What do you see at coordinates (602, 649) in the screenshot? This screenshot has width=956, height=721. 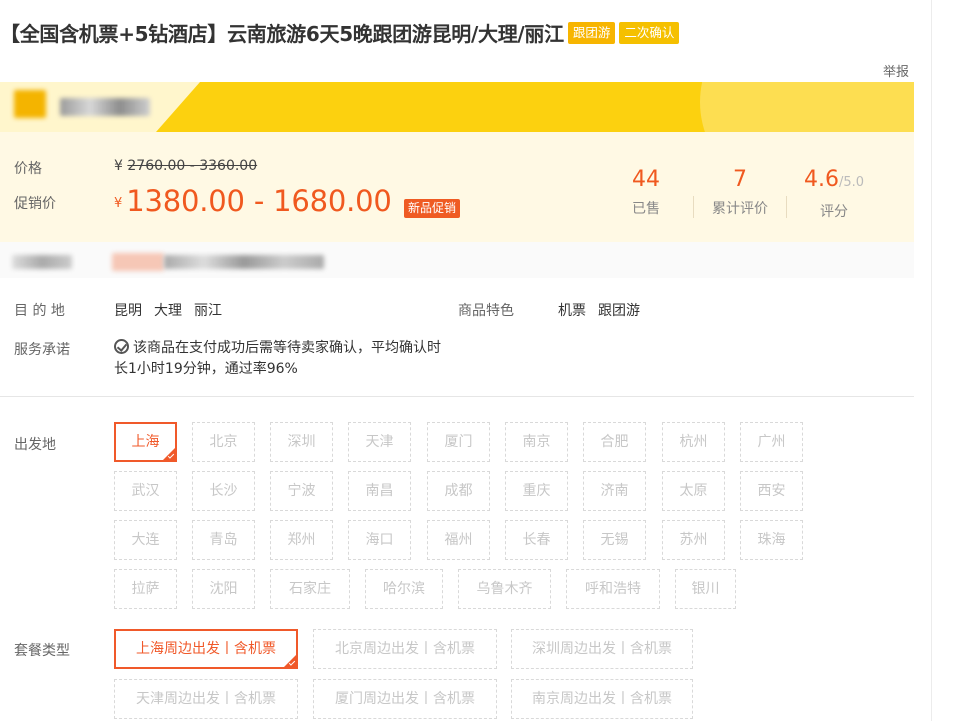 I see `package-option: 深圳周边出发丨含机票` at bounding box center [602, 649].